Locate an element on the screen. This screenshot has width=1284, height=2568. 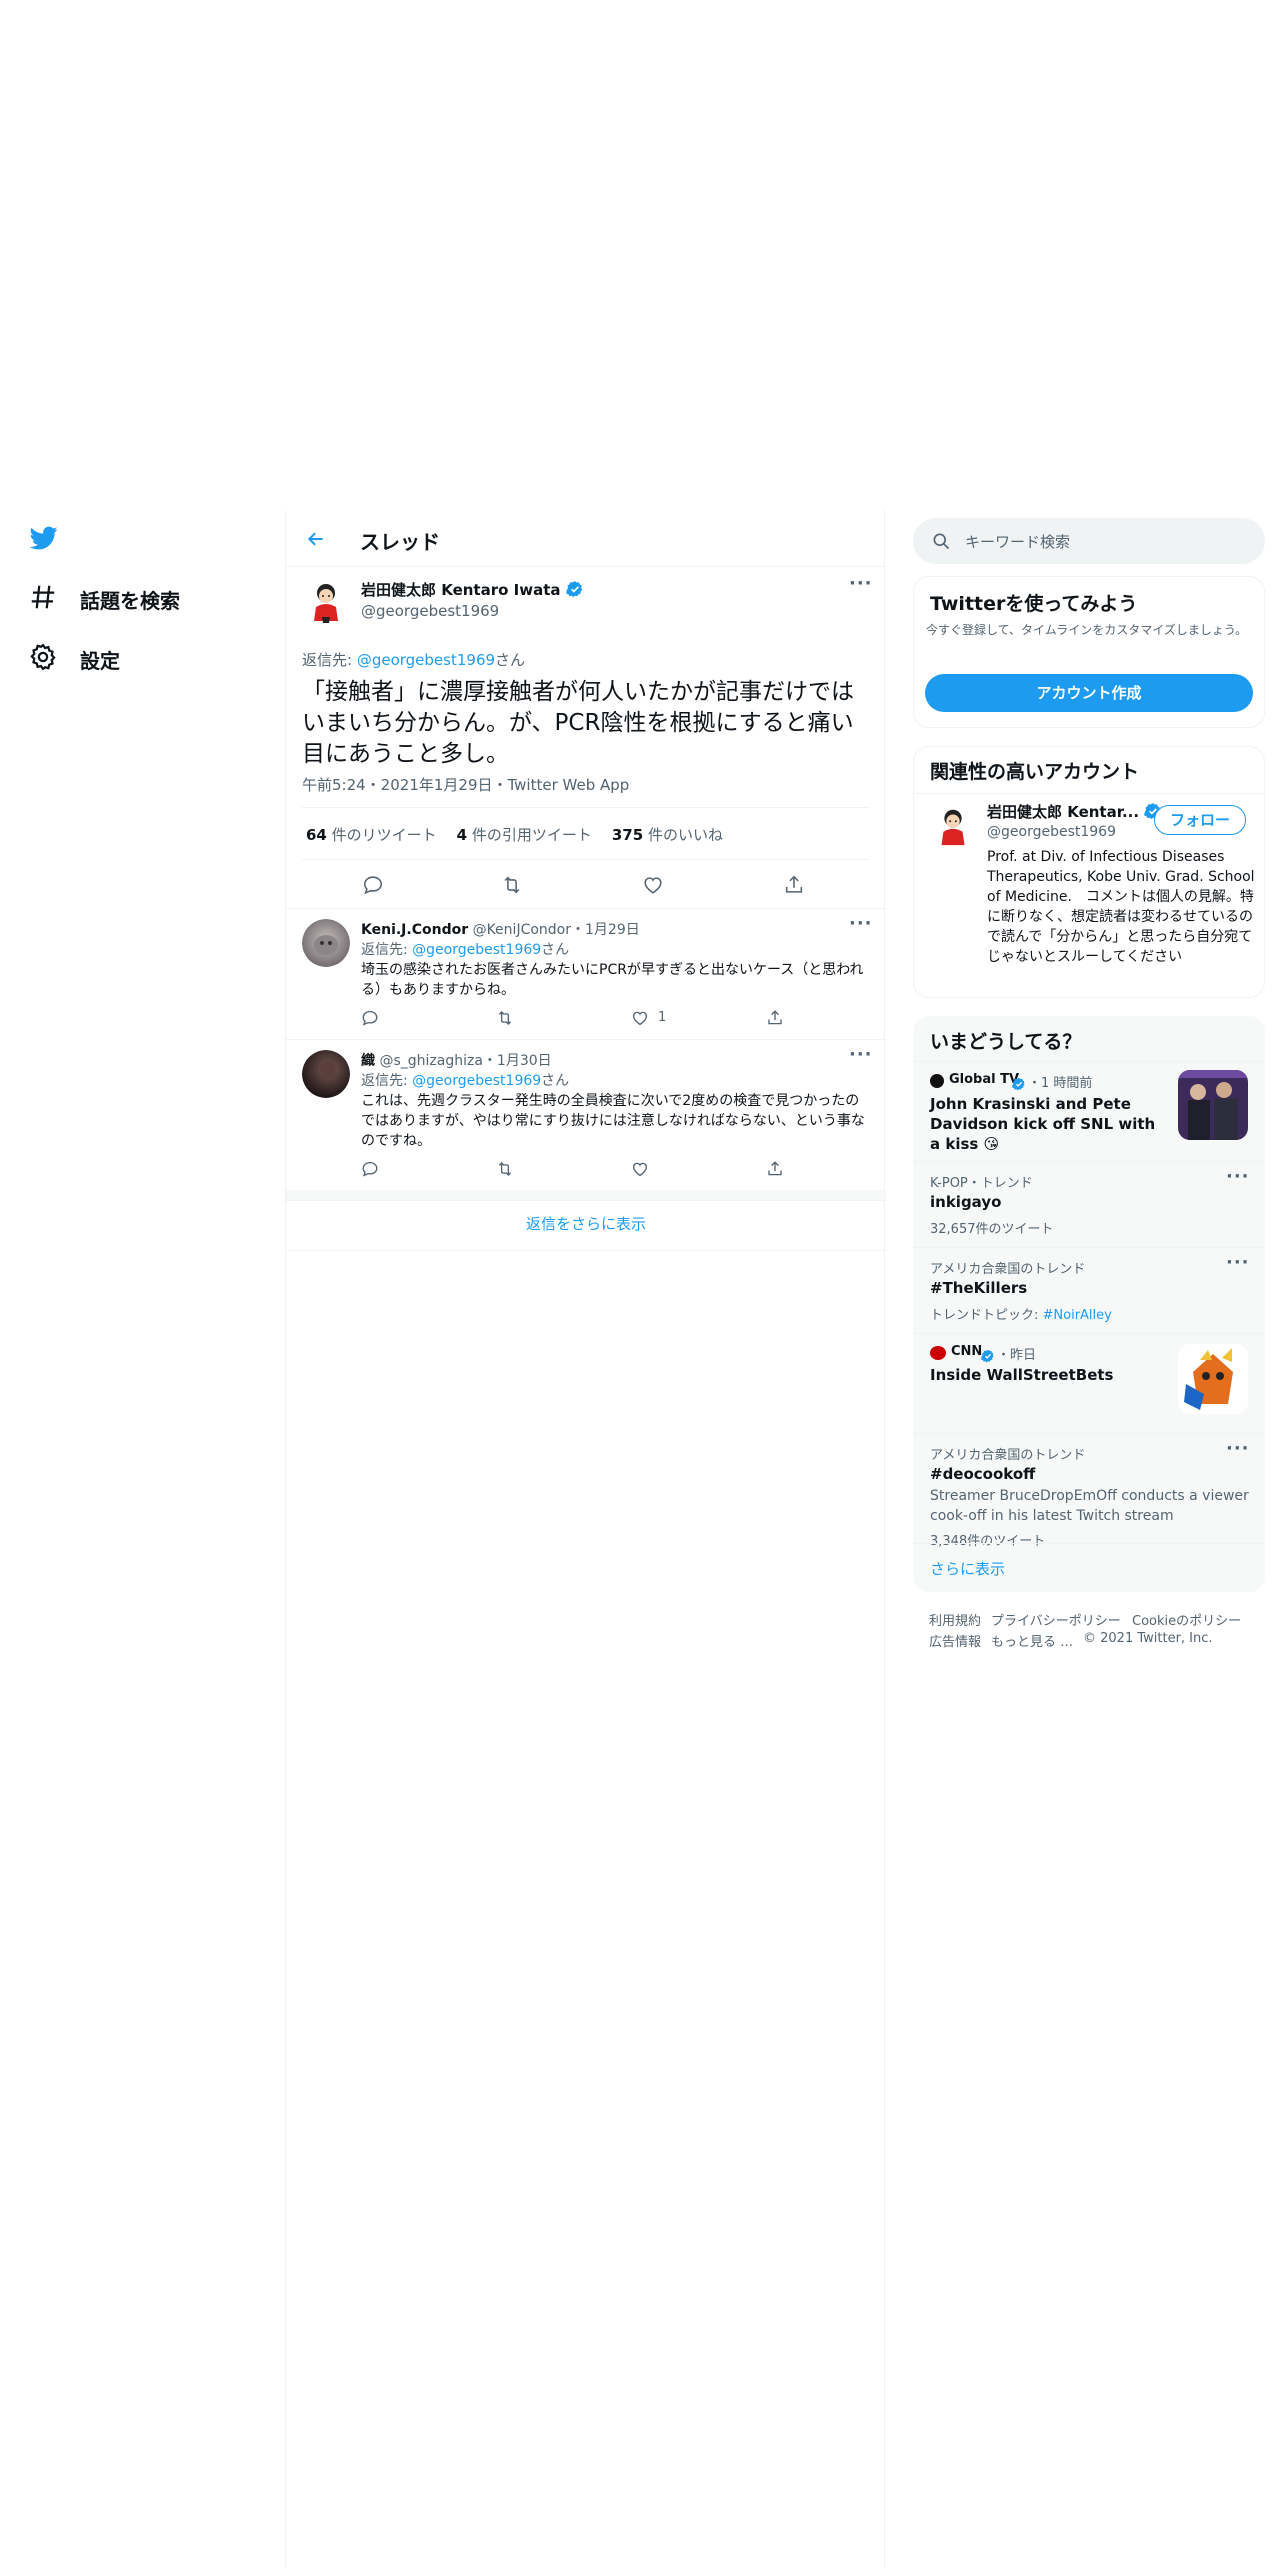
twitter-logo-icon is located at coordinates (44, 538).